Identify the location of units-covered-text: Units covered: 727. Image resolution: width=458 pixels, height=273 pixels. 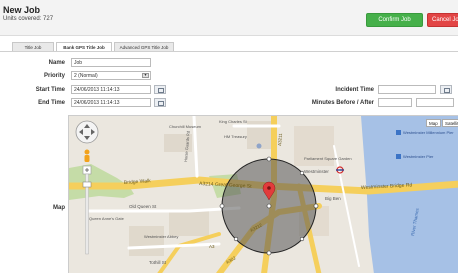
(28, 19).